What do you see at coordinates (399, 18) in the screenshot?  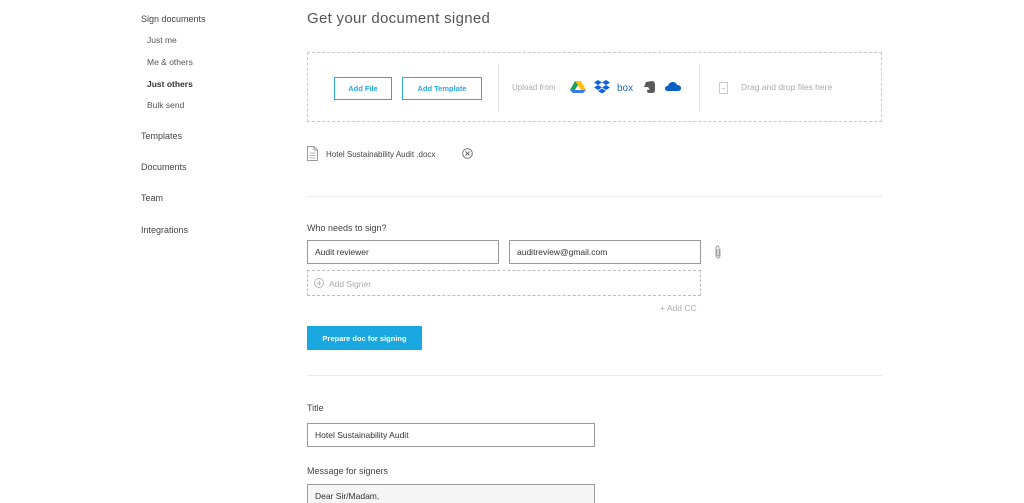 I see `page-title: Get your document signed` at bounding box center [399, 18].